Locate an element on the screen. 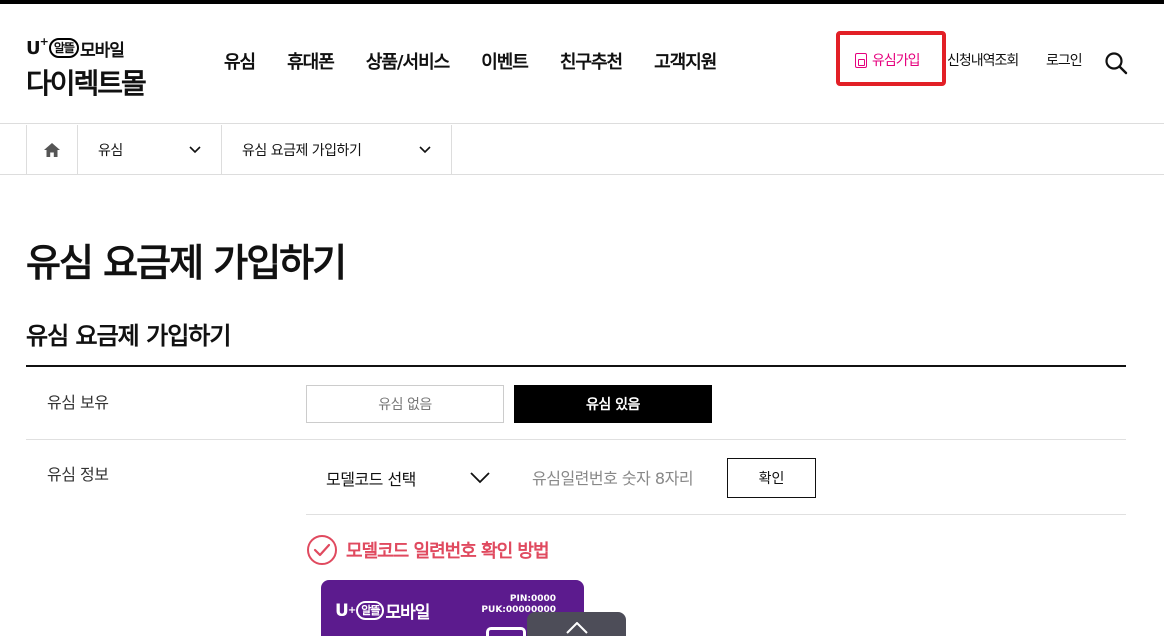  logo-main: 다이렉트몰 is located at coordinates (86, 83).